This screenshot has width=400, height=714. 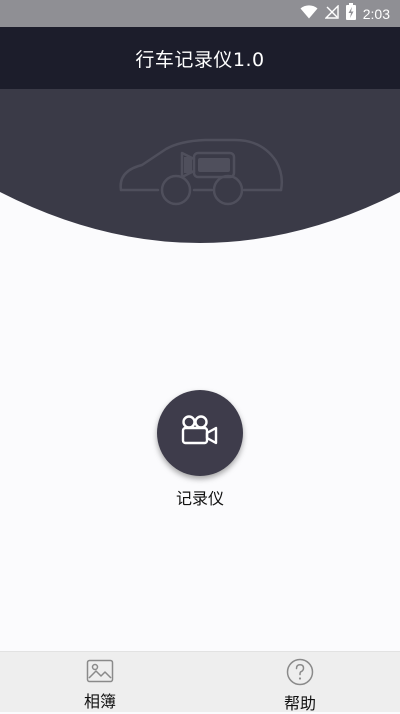 I want to click on page-title: 行车记录仪1.0, so click(x=200, y=59).